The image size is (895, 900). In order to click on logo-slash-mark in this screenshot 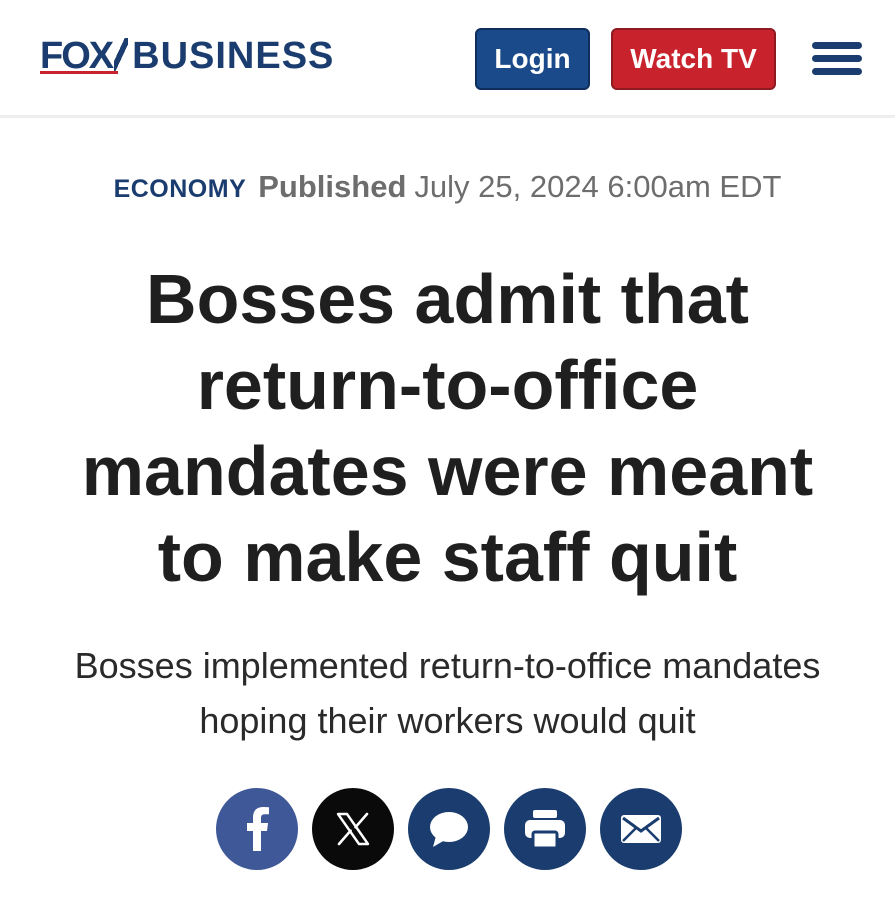, I will do `click(121, 56)`.